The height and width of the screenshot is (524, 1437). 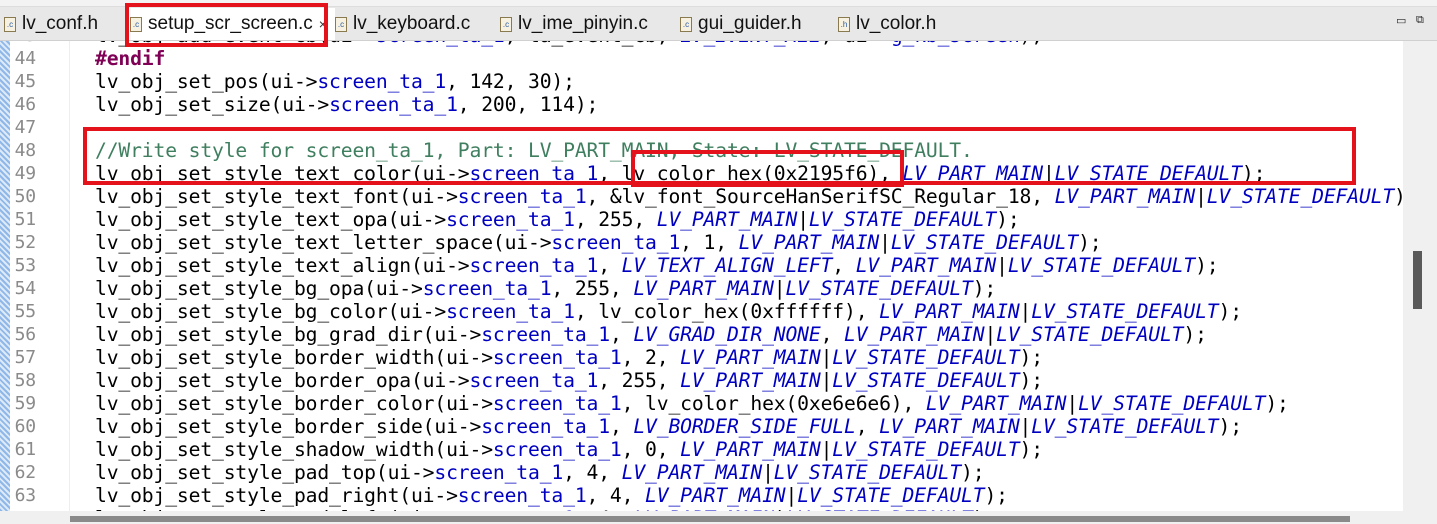 What do you see at coordinates (820, 196) in the screenshot?
I see `code-text: , &lv_font_SourceHanSerifSC_Regular_18,` at bounding box center [820, 196].